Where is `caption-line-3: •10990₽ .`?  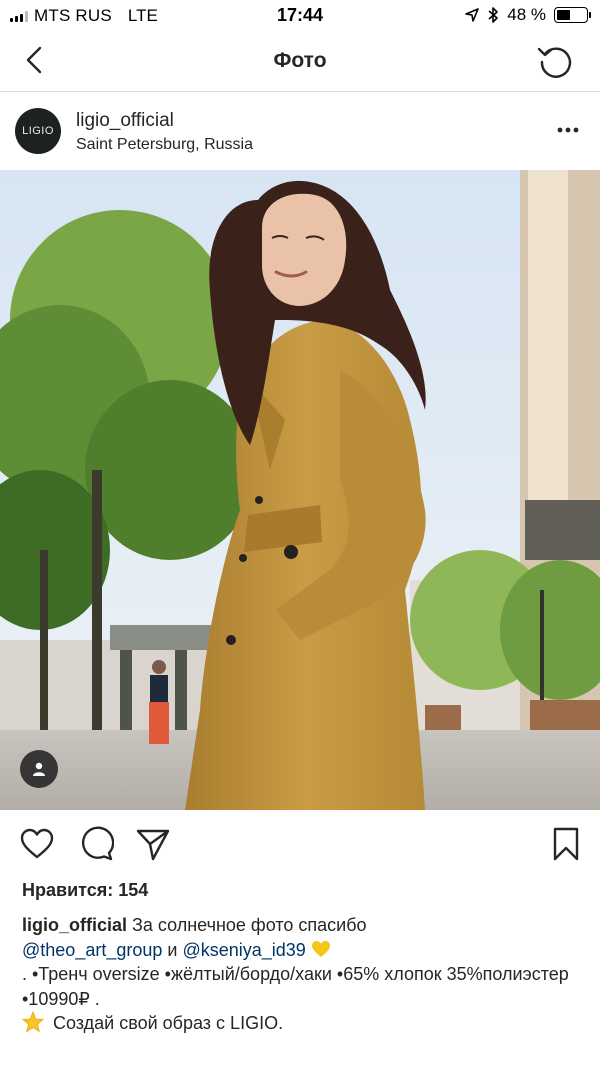 caption-line-3: •10990₽ . is located at coordinates (61, 998).